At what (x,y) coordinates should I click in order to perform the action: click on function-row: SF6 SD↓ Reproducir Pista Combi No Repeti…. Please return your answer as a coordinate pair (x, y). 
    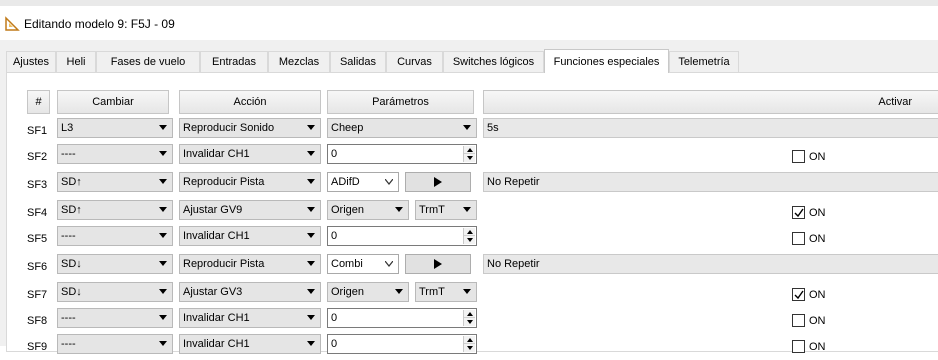
    Looking at the image, I should click on (482, 267).